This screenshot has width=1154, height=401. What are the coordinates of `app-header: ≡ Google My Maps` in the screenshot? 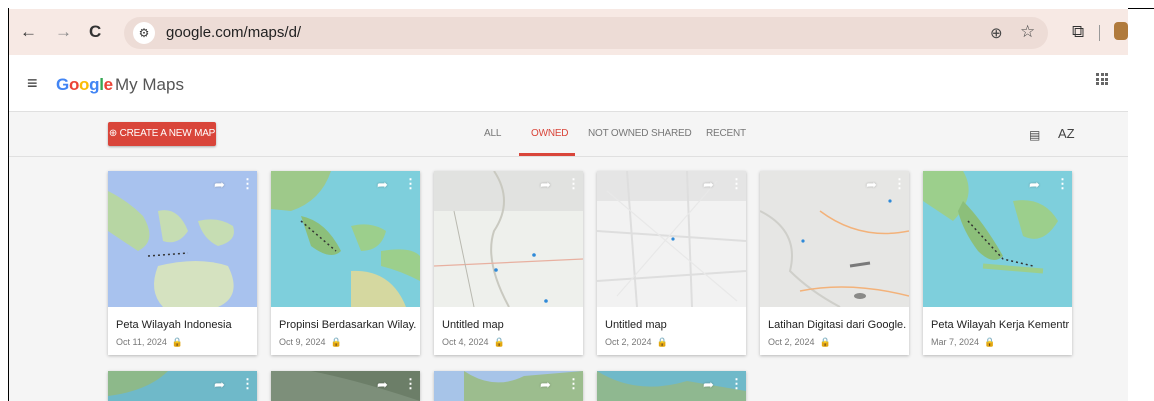 It's located at (568, 83).